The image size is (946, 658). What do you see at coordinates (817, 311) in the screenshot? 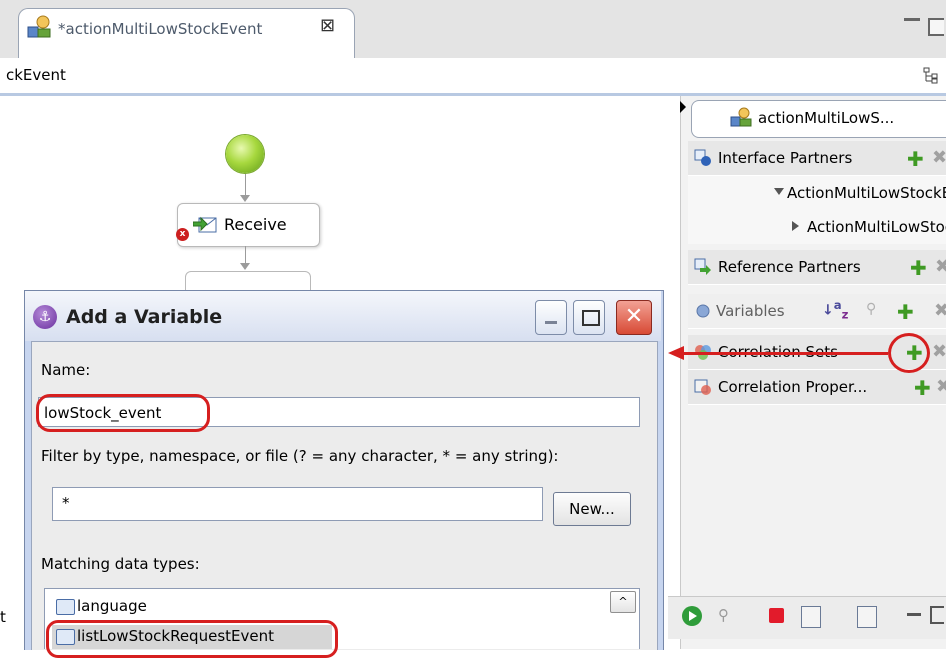
I see `variables-row: Variables ↓az ⚲ ✚ ✖` at bounding box center [817, 311].